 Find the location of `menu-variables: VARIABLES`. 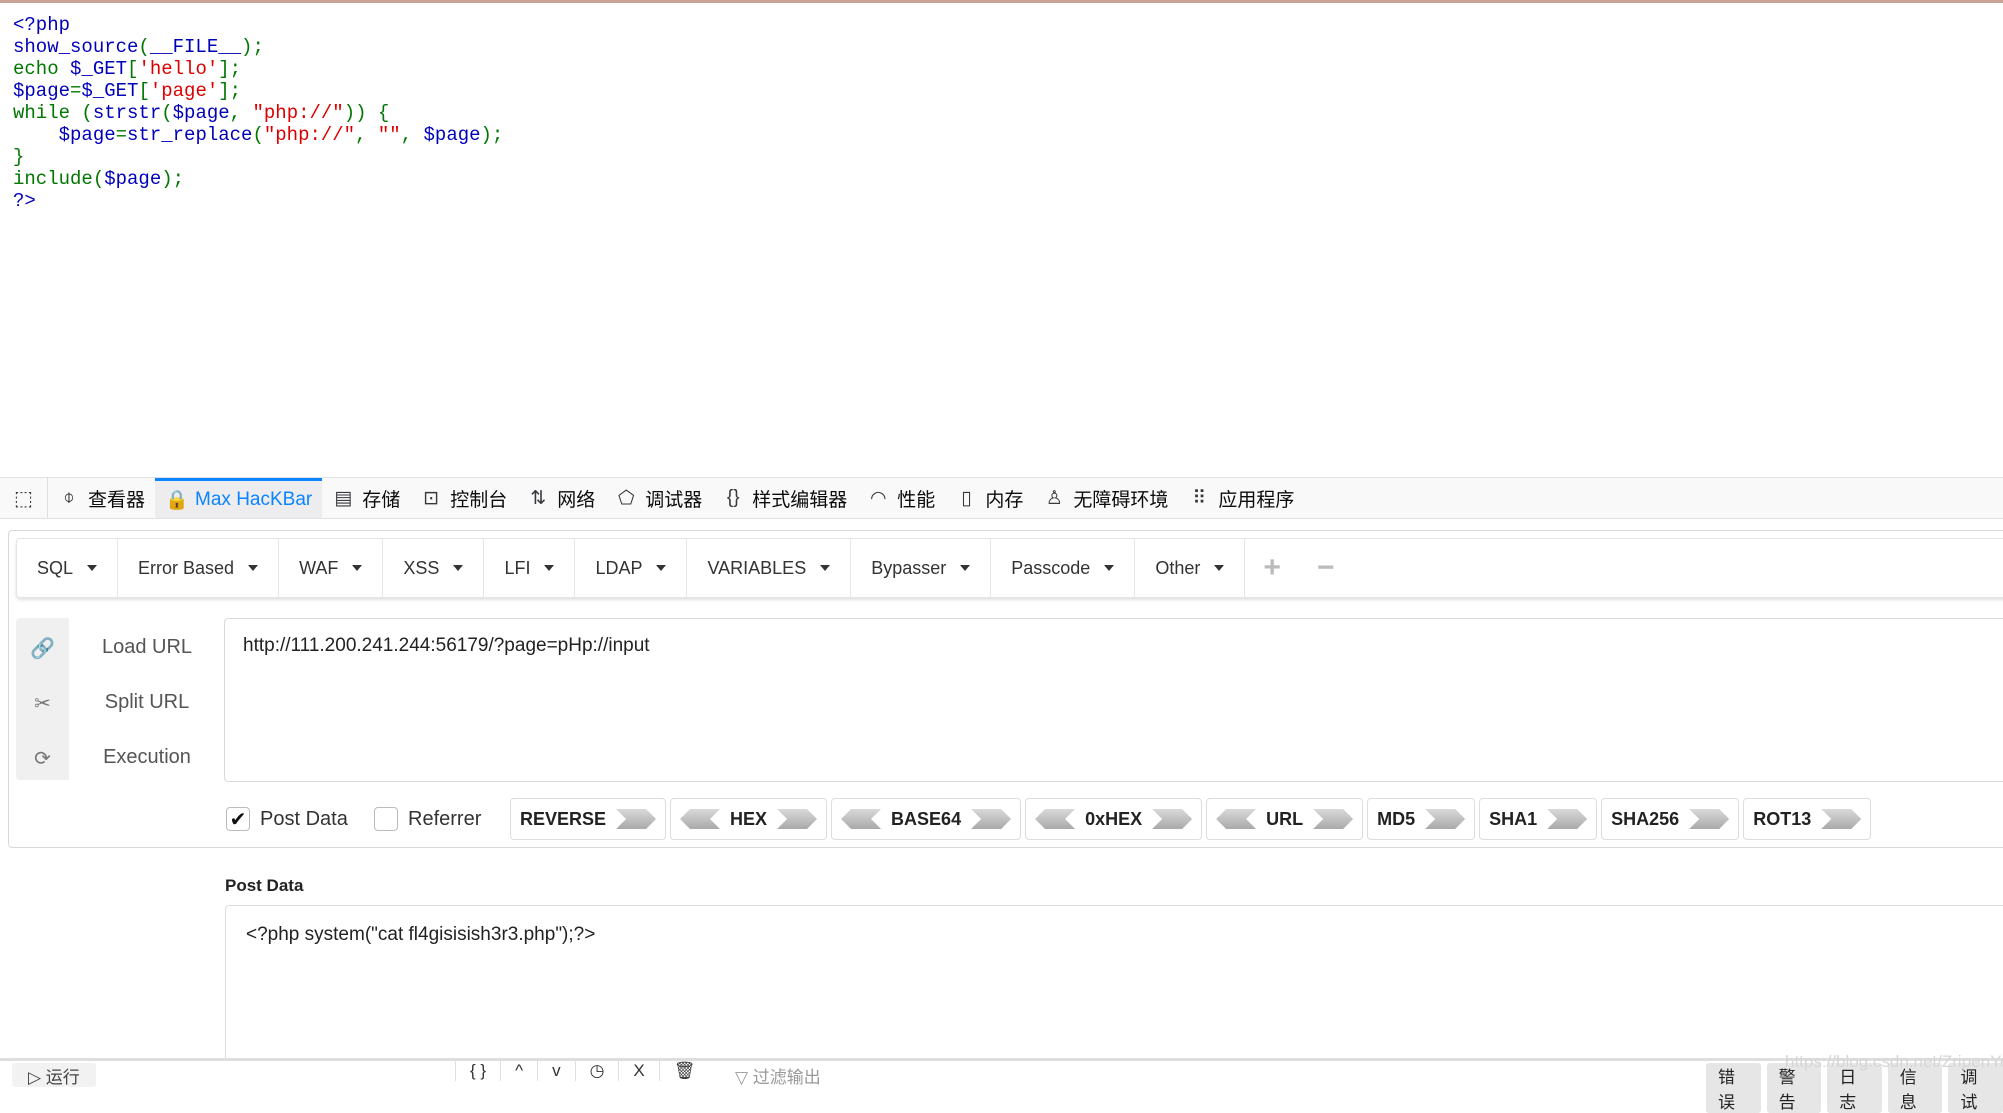

menu-variables: VARIABLES is located at coordinates (769, 568).